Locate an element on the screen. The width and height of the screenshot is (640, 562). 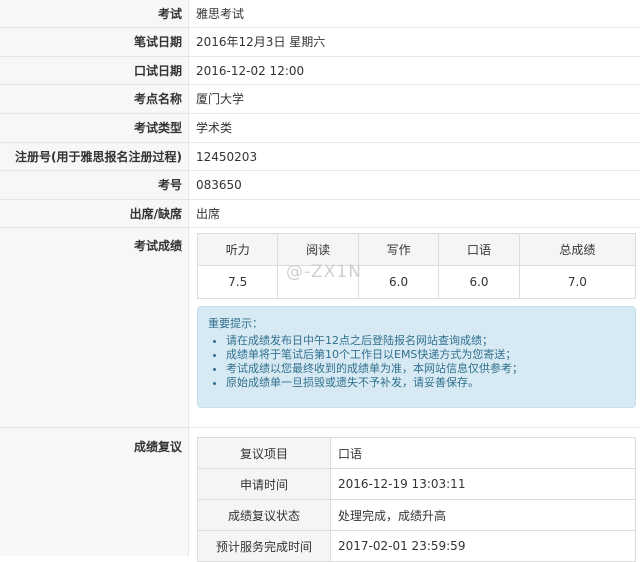
review-row: 预计服务完成时间 2017-02-01 23:59:59 is located at coordinates (416, 546).